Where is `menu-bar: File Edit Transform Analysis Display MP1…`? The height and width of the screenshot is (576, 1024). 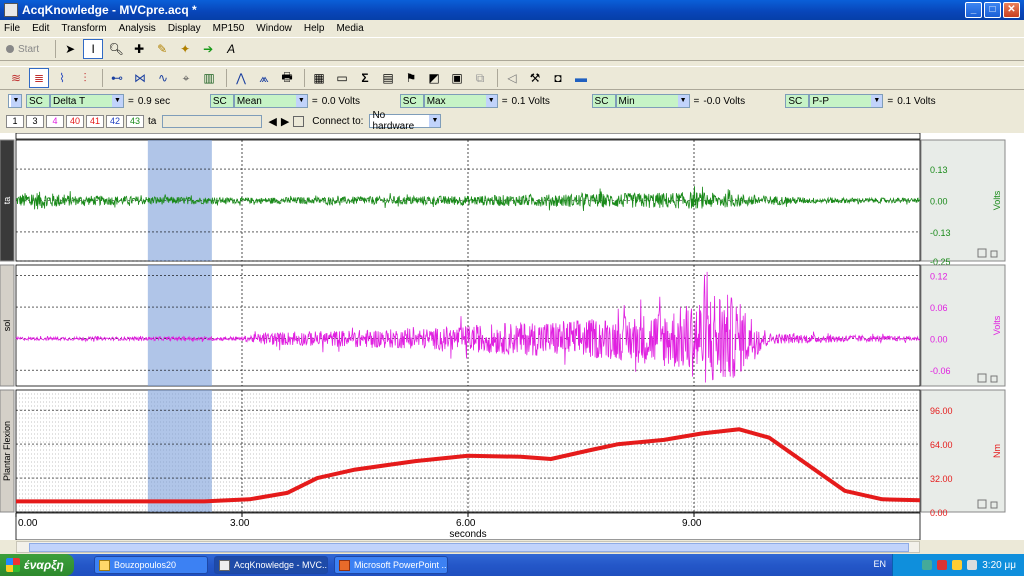
menu-bar: File Edit Transform Analysis Display MP1… is located at coordinates (512, 28).